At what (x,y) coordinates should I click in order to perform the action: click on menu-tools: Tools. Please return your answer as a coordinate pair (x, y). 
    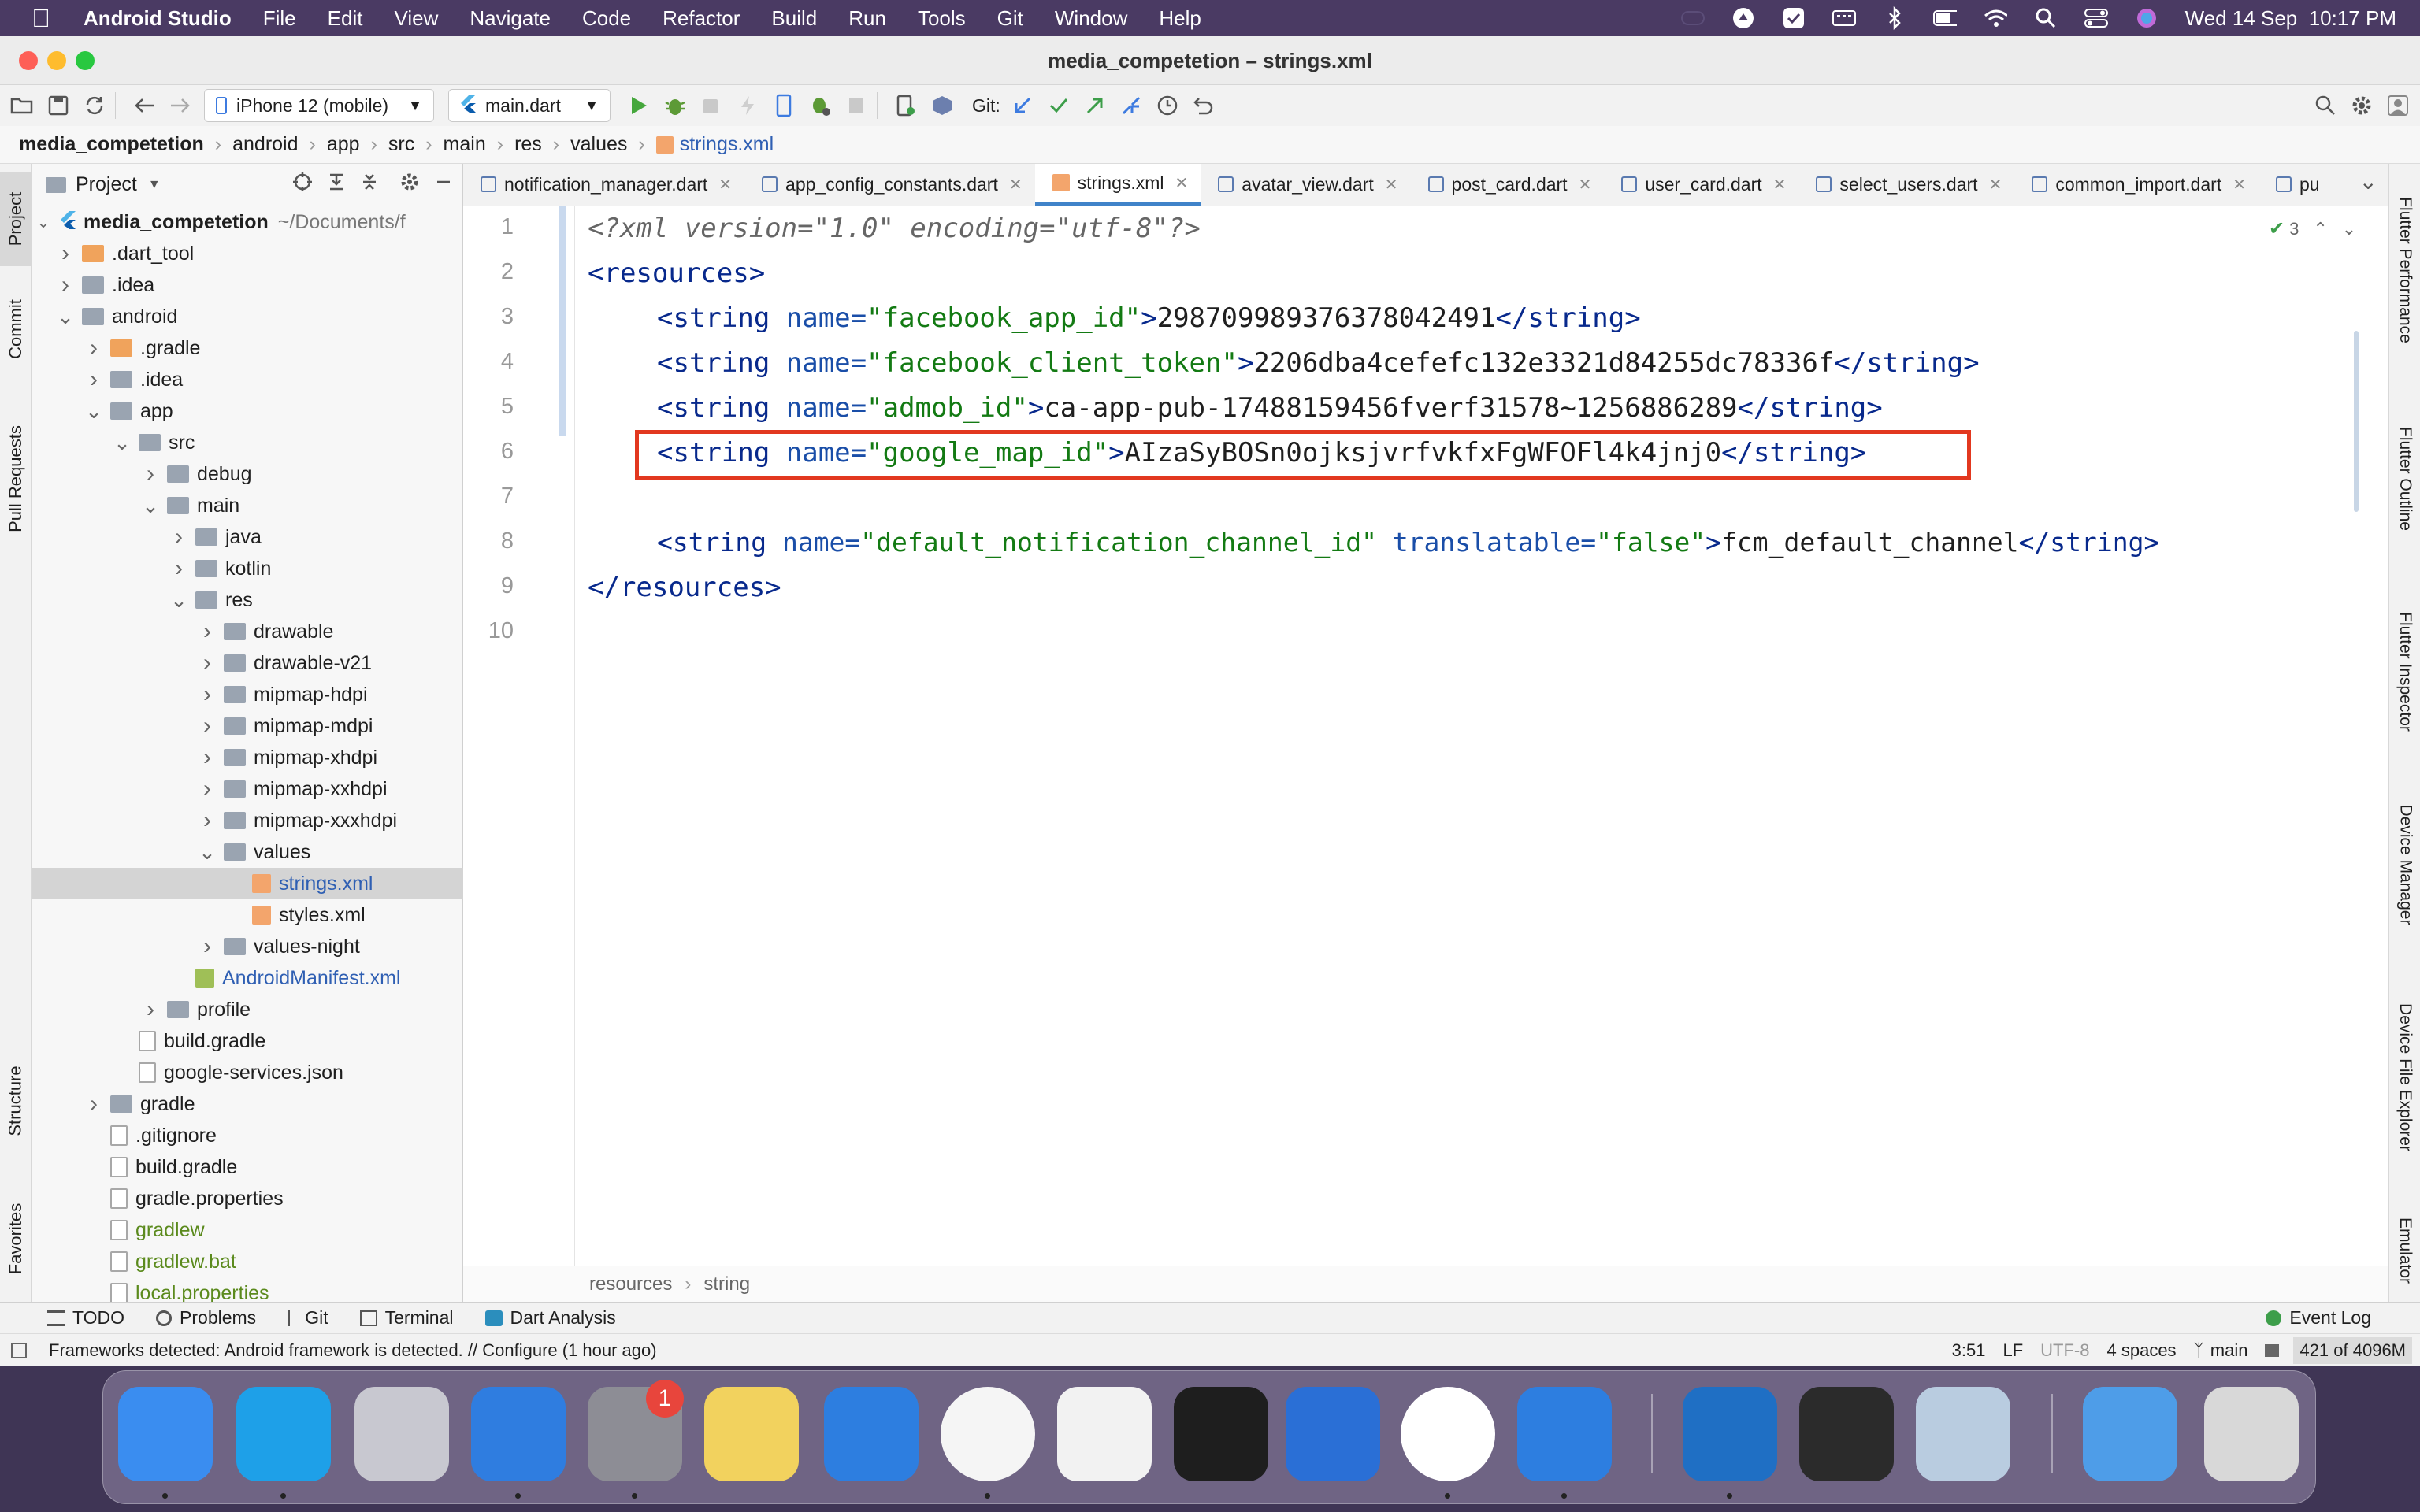
    Looking at the image, I should click on (942, 18).